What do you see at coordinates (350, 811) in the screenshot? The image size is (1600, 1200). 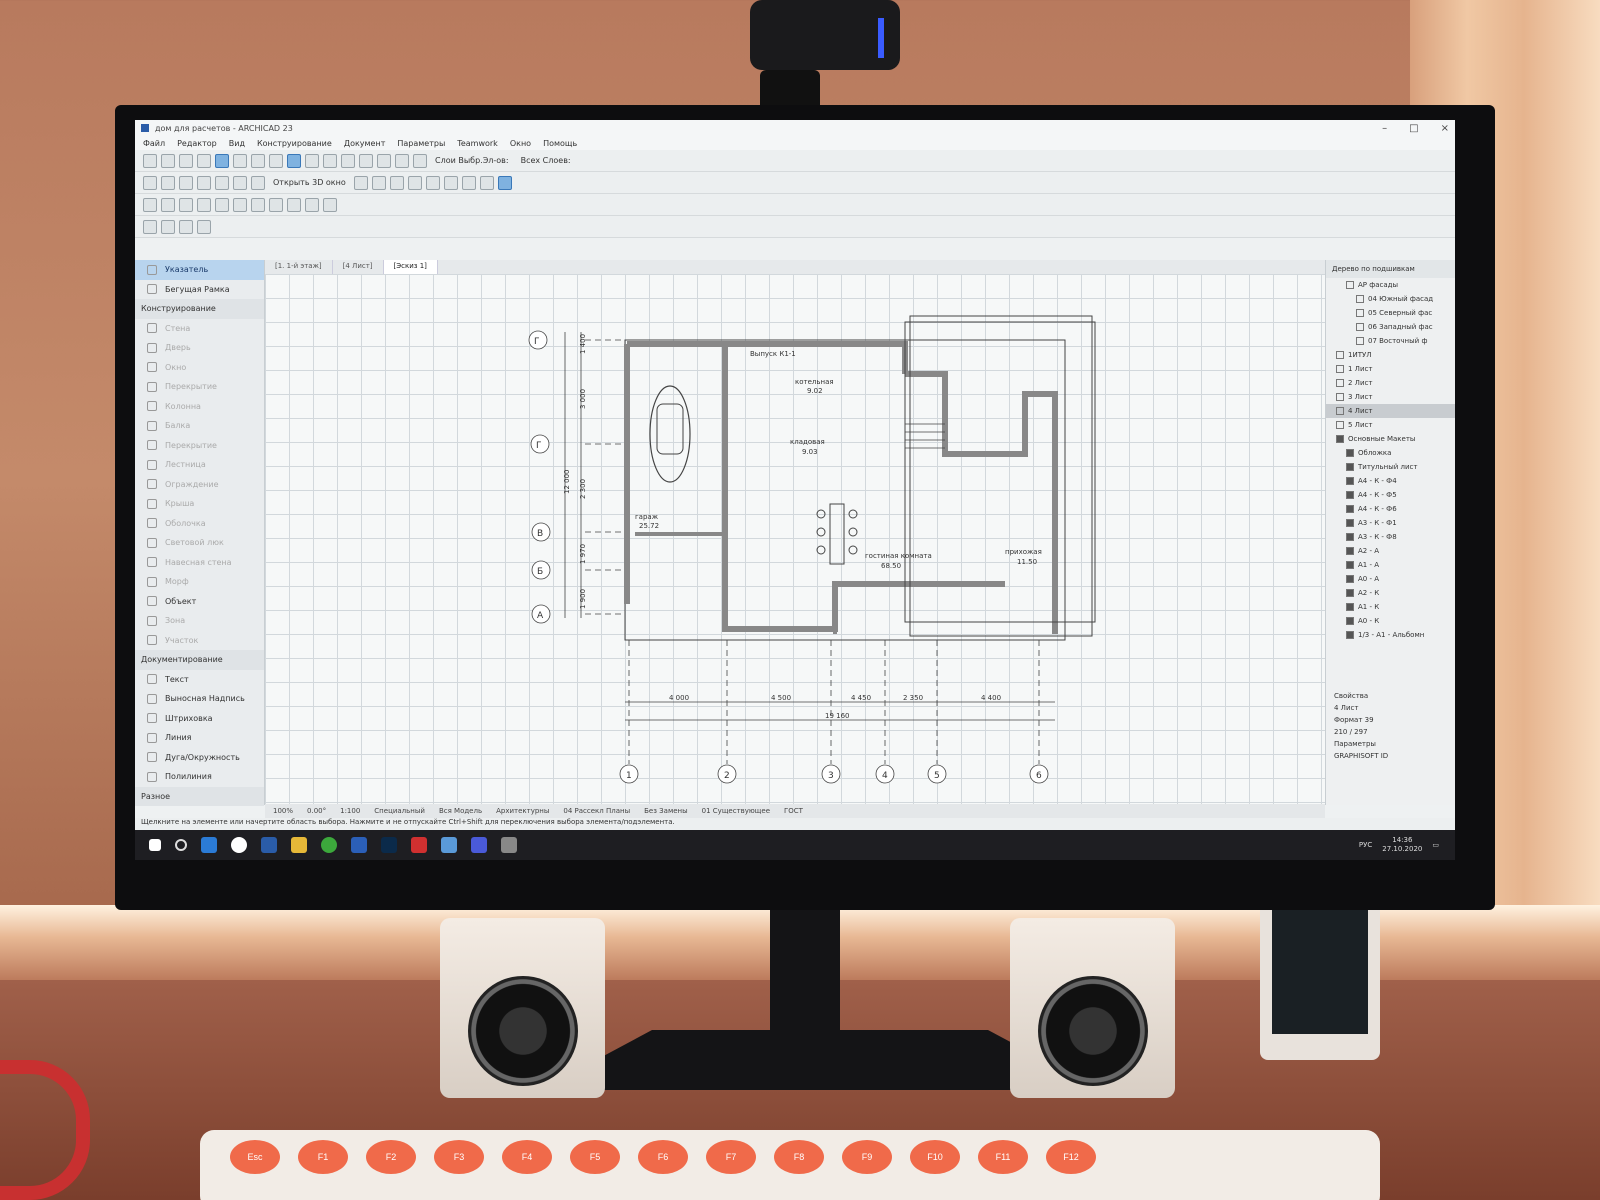 I see `scale-value: 1:100` at bounding box center [350, 811].